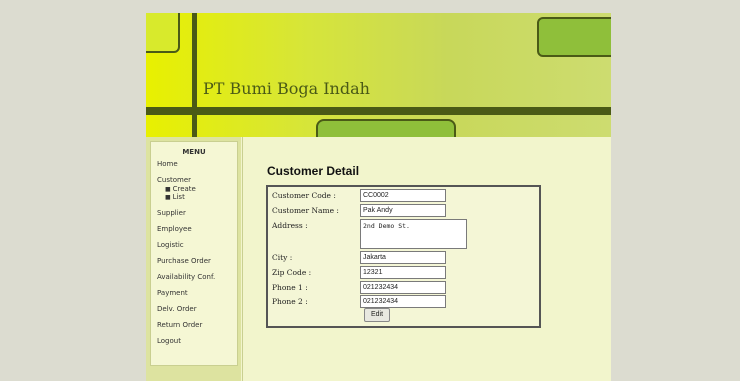  Describe the element at coordinates (304, 195) in the screenshot. I see `customer-code-label: Customer Code :` at that location.